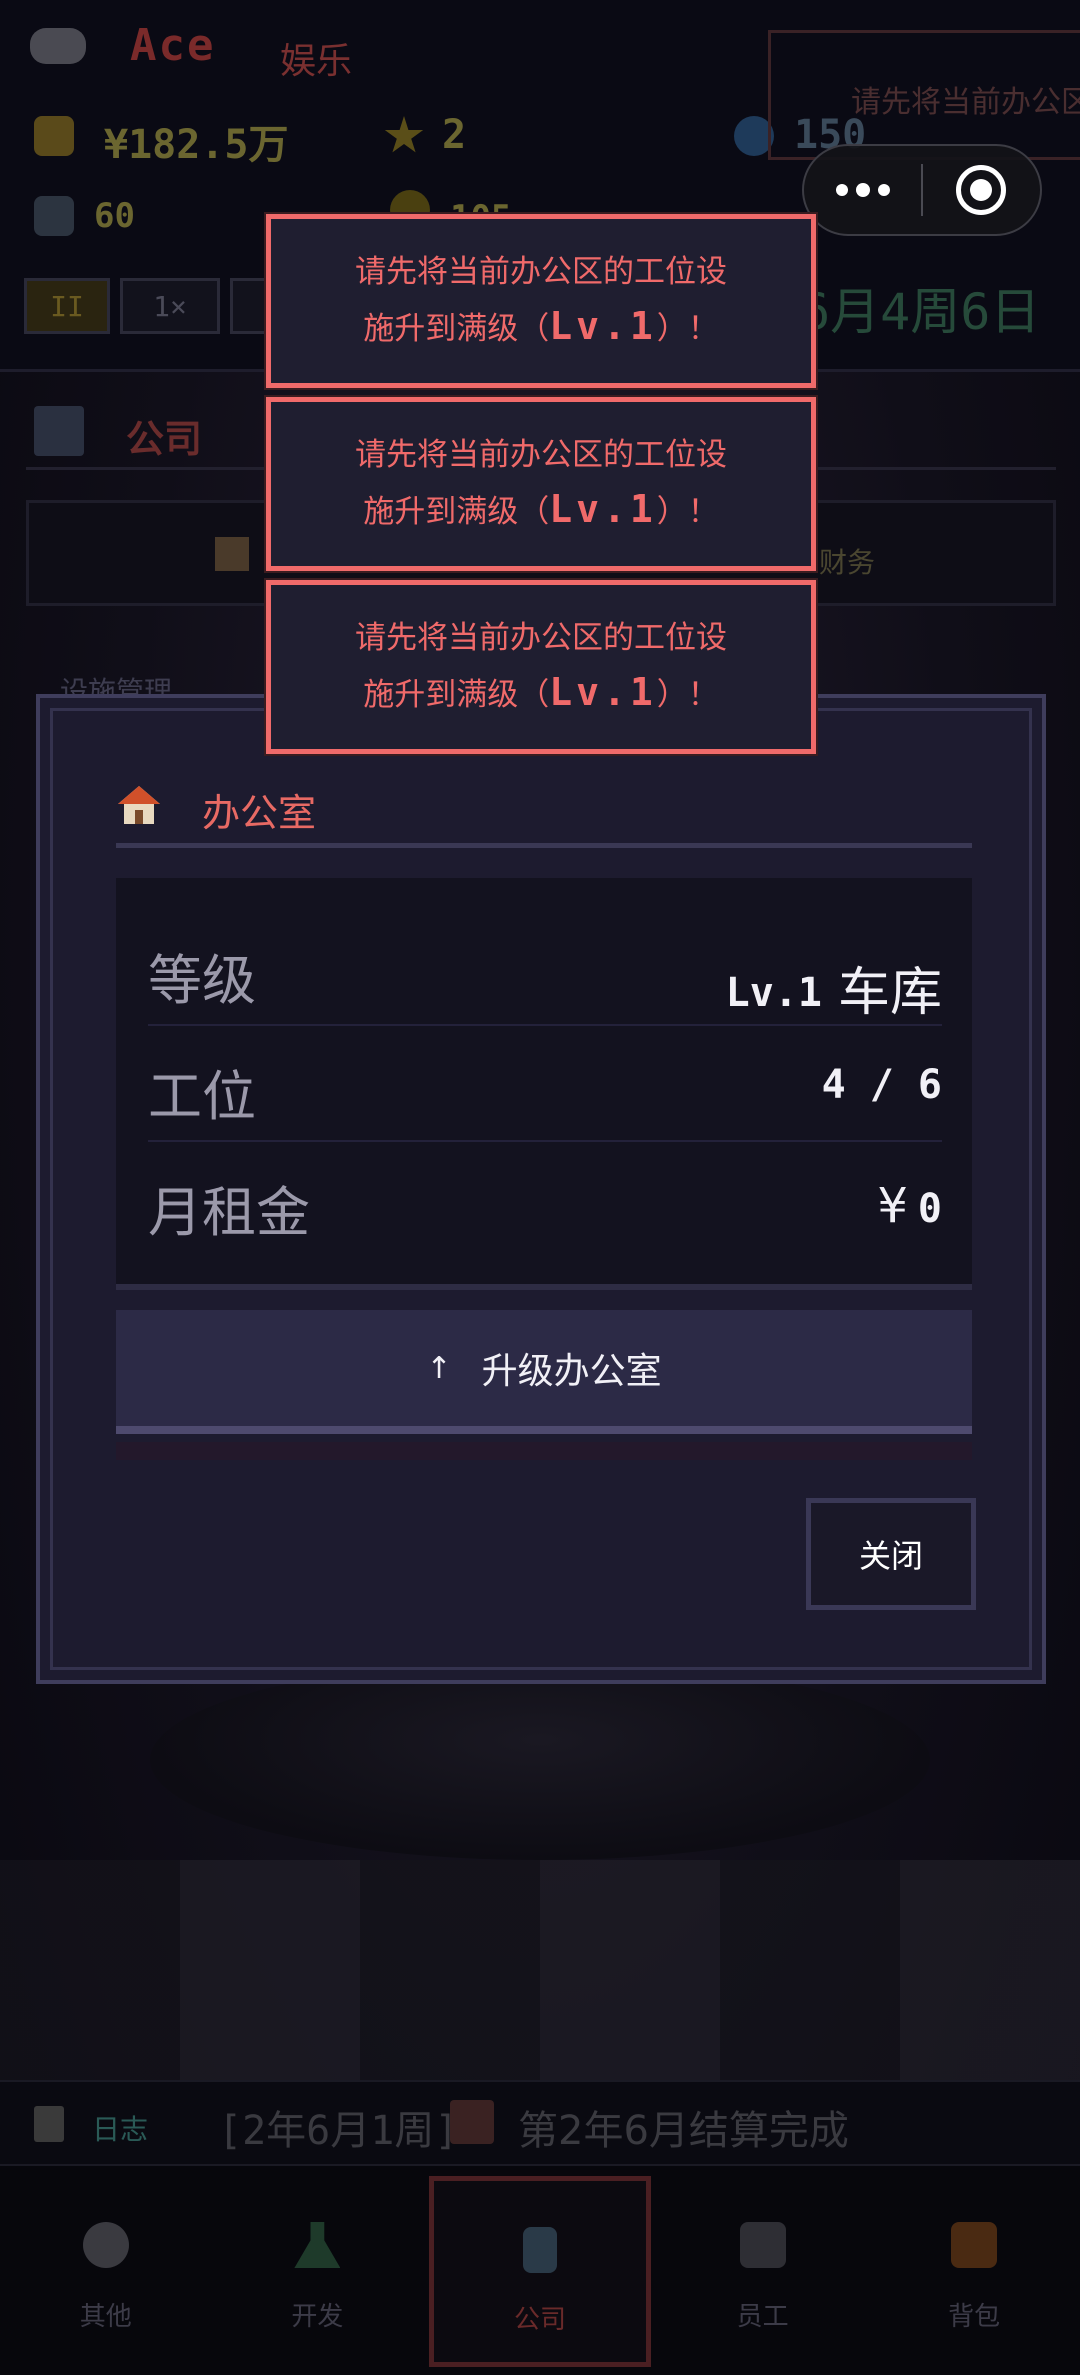 This screenshot has height=2375, width=1080. What do you see at coordinates (105, 2245) in the screenshot?
I see `gear-icon` at bounding box center [105, 2245].